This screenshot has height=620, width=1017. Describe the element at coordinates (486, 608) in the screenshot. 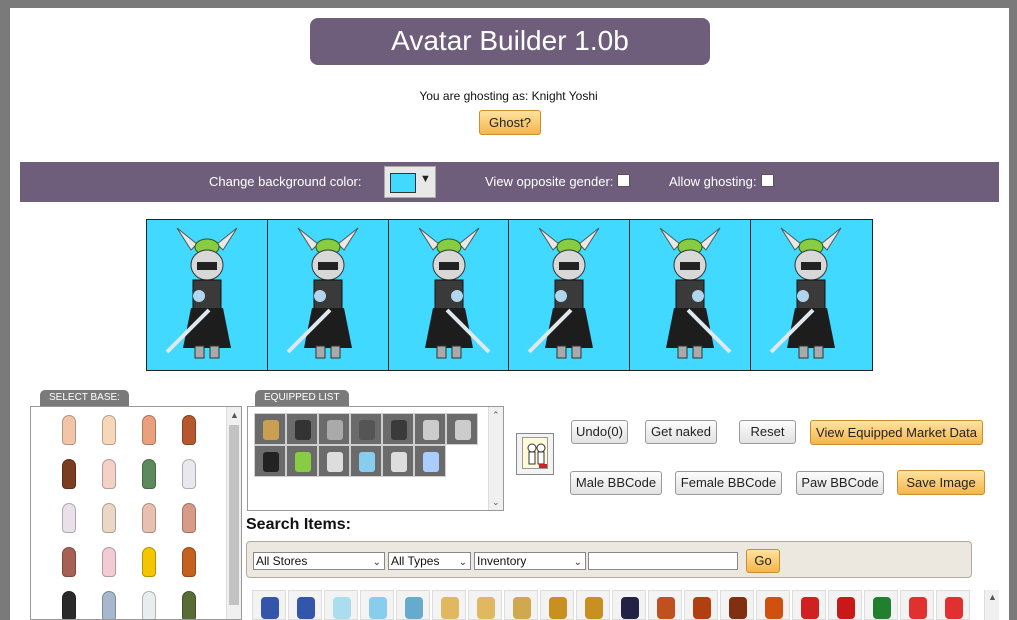

I see `necklace-icon` at that location.